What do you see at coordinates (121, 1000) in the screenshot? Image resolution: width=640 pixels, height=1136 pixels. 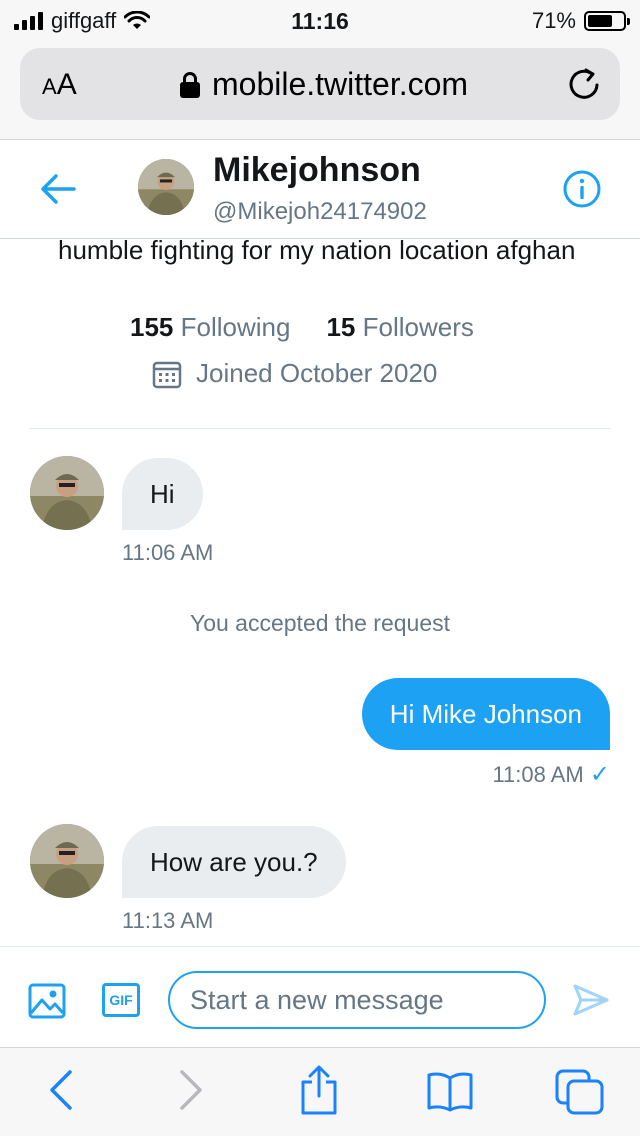 I see `gif-icon: GIF` at bounding box center [121, 1000].